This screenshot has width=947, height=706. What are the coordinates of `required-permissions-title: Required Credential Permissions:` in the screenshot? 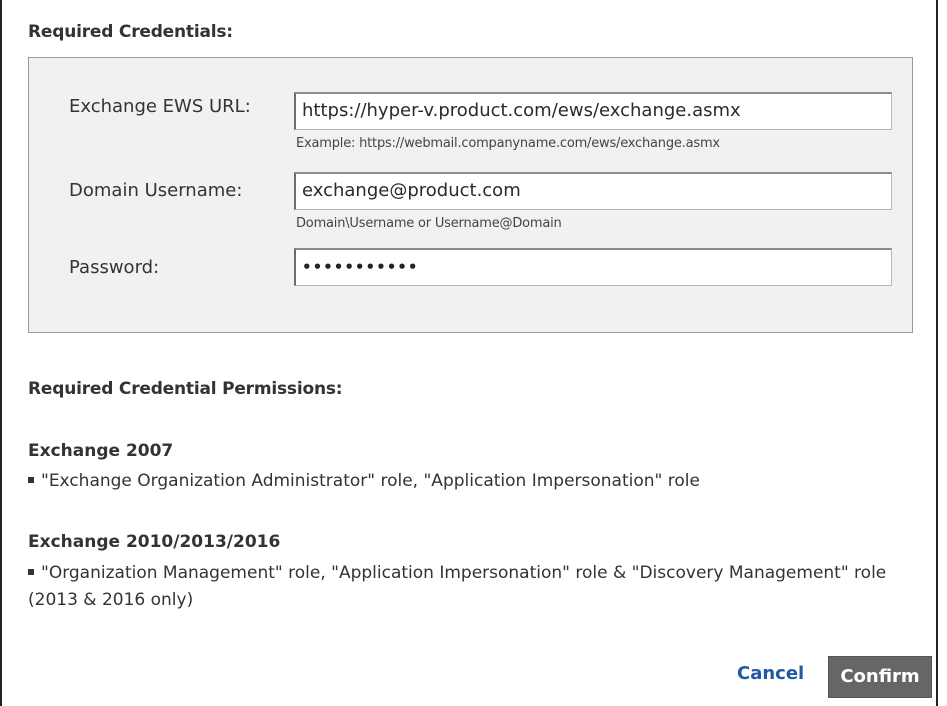 It's located at (185, 389).